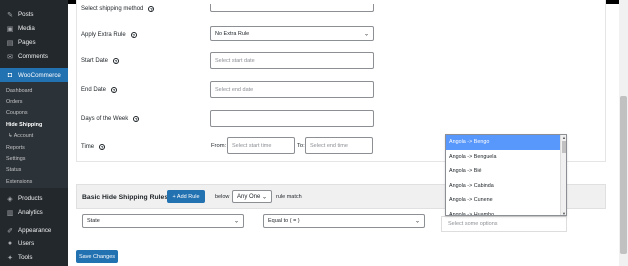 This screenshot has height=266, width=628. Describe the element at coordinates (292, 89) in the screenshot. I see `end-date-input: Select end date` at that location.